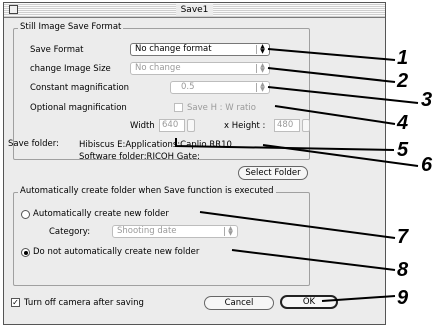 This screenshot has height=329, width=439. I want to click on callout-number-6: 6, so click(427, 165).